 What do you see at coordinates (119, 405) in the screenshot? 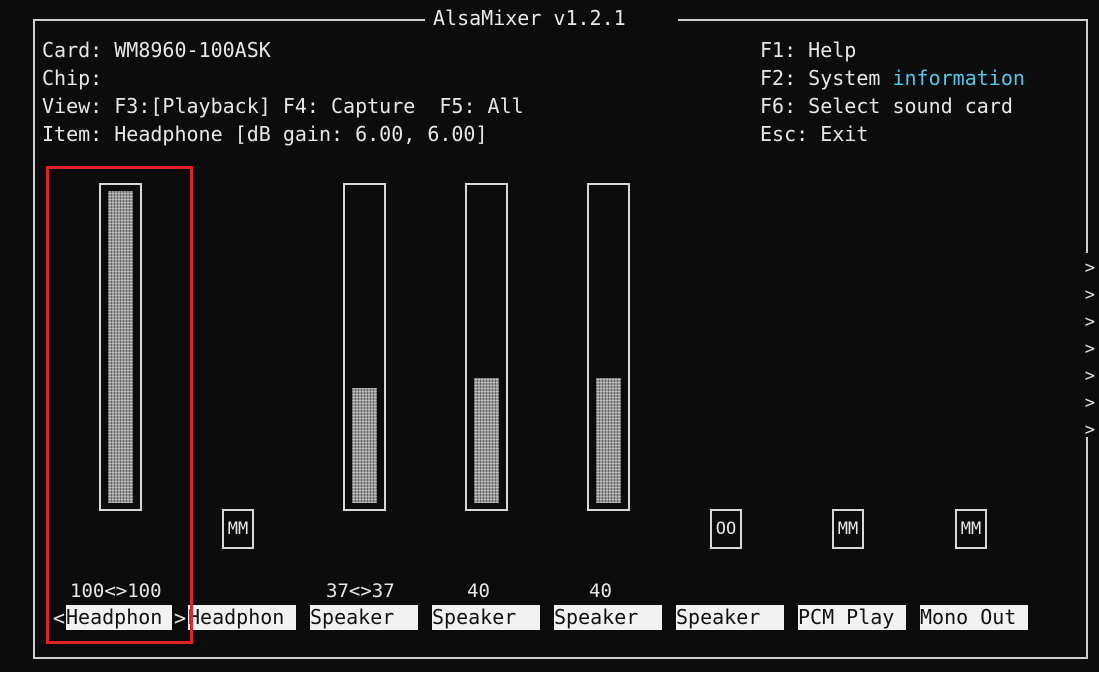
I see `selection-highlight-box` at bounding box center [119, 405].